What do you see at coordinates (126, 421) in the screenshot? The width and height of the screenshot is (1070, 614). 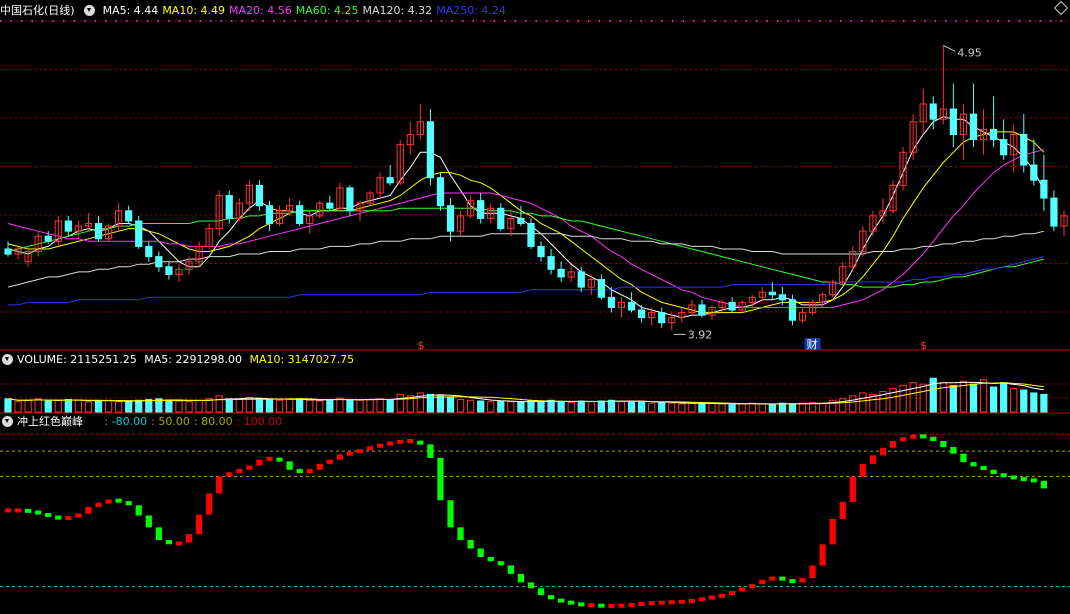 I see `indicator-level-0: : -80.00` at bounding box center [126, 421].